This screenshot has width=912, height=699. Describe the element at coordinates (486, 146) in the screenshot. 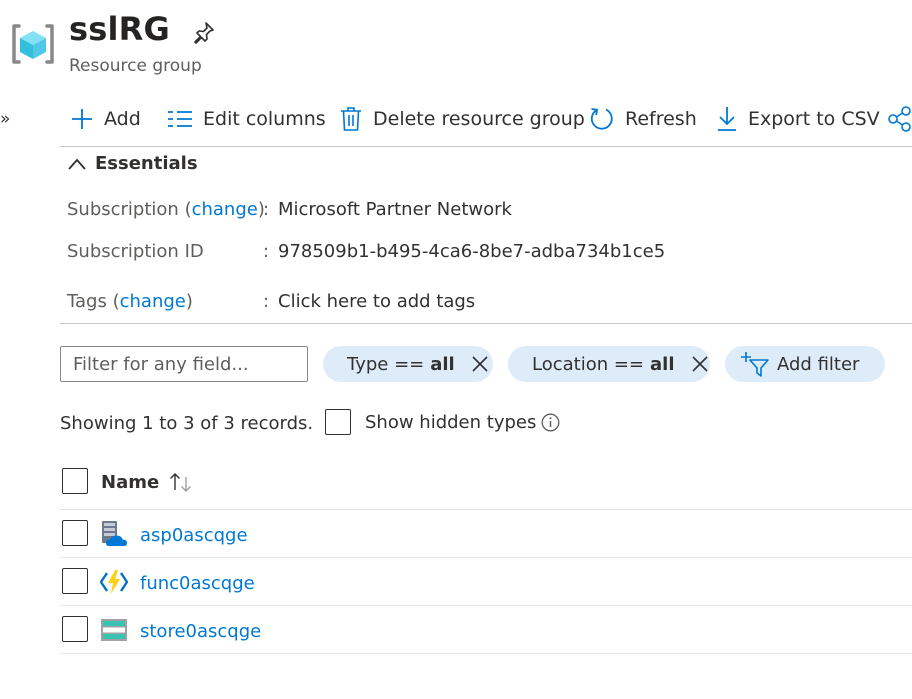

I see `toolbar-divider` at that location.